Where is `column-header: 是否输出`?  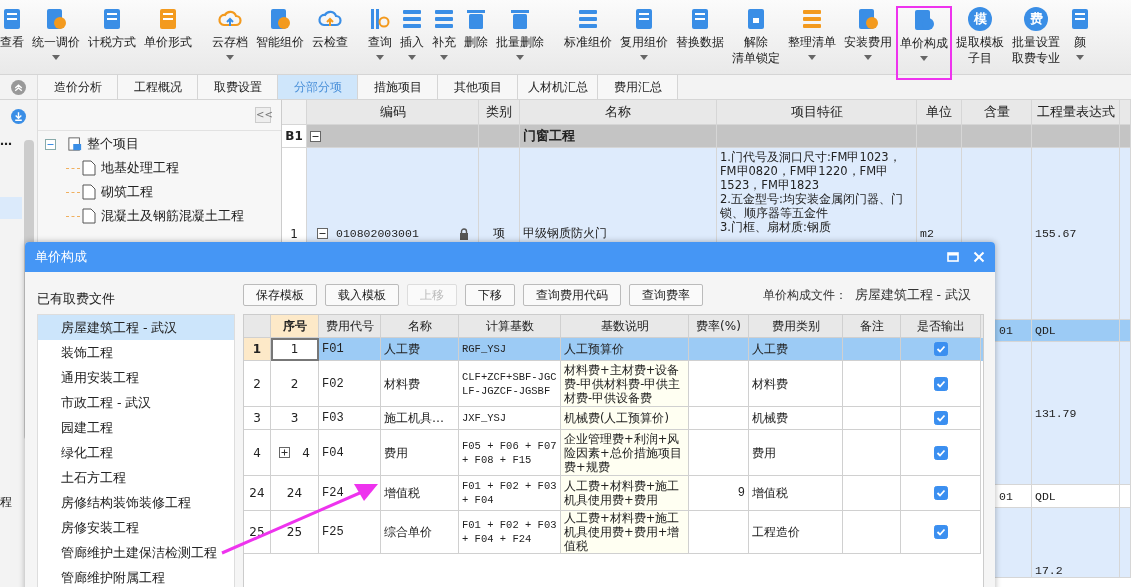 column-header: 是否输出 is located at coordinates (941, 326).